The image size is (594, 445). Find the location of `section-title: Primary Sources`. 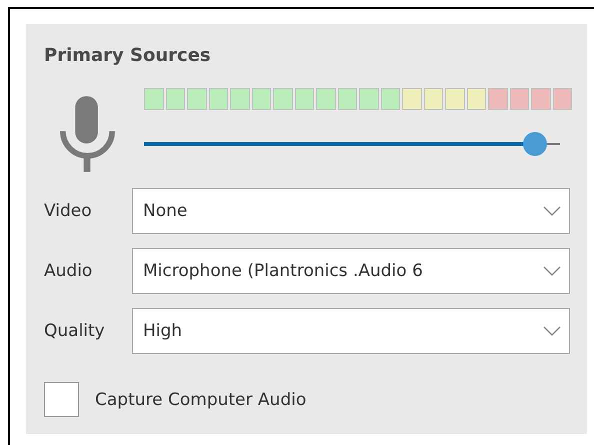

section-title: Primary Sources is located at coordinates (128, 56).